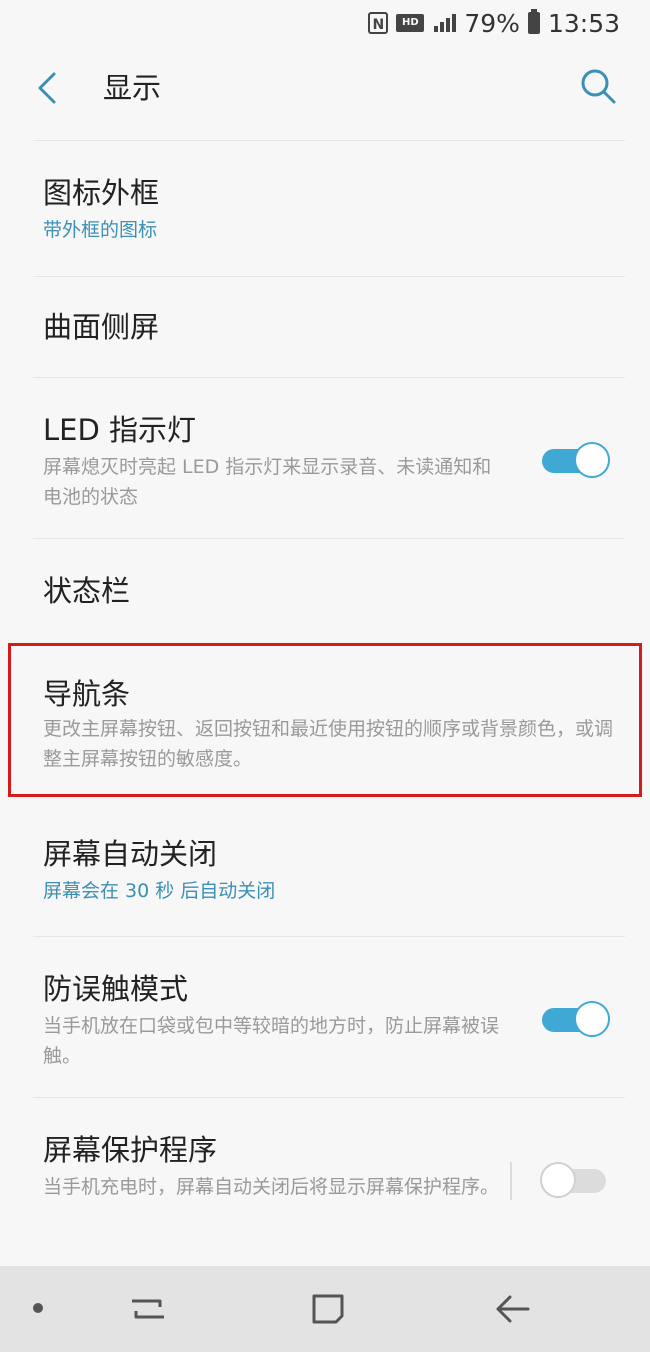 The height and width of the screenshot is (1352, 650). I want to click on setting-title: 状态栏, so click(87, 591).